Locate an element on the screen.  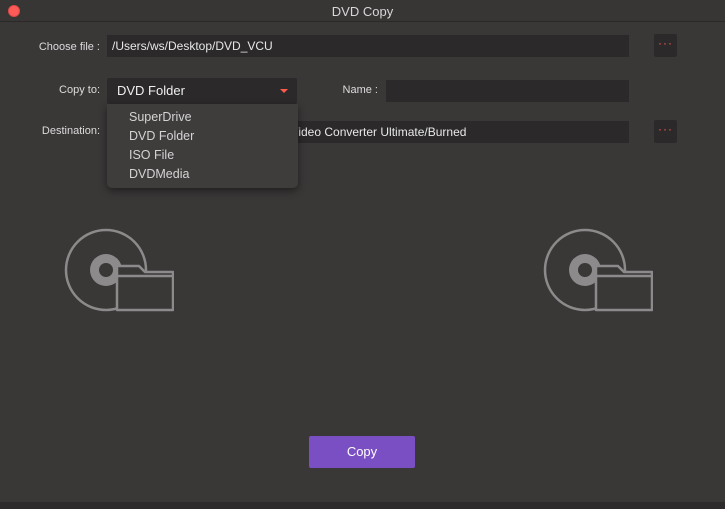
choose-file-field: /Users/ws/Desktop/DVD_VCU is located at coordinates (368, 46).